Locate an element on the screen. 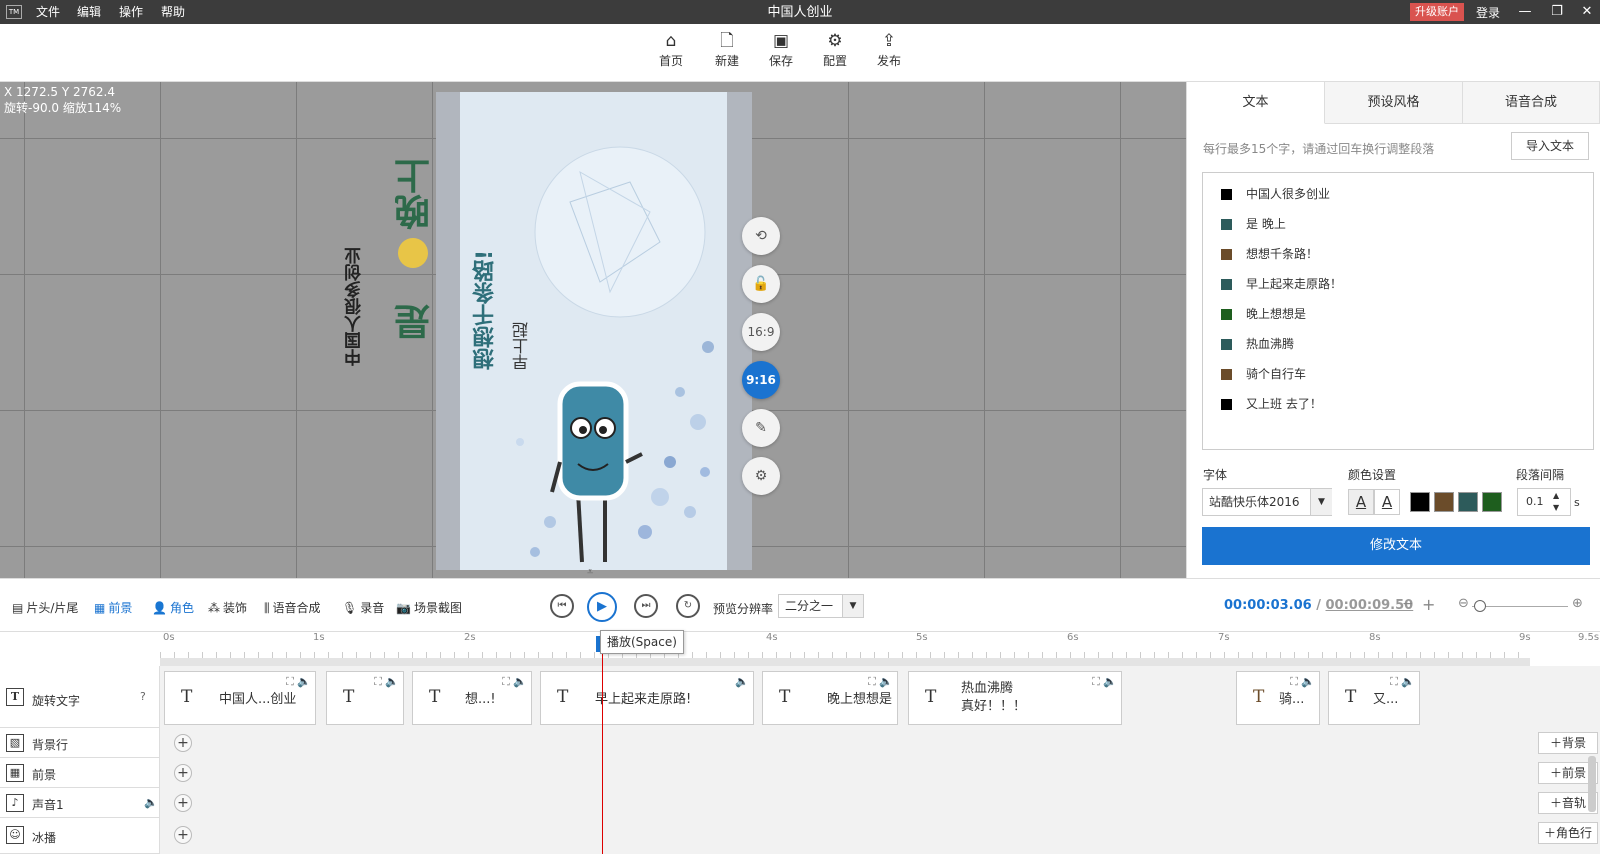 The width and height of the screenshot is (1600, 854). add-character-track-button: ＋角色行 is located at coordinates (1568, 833).